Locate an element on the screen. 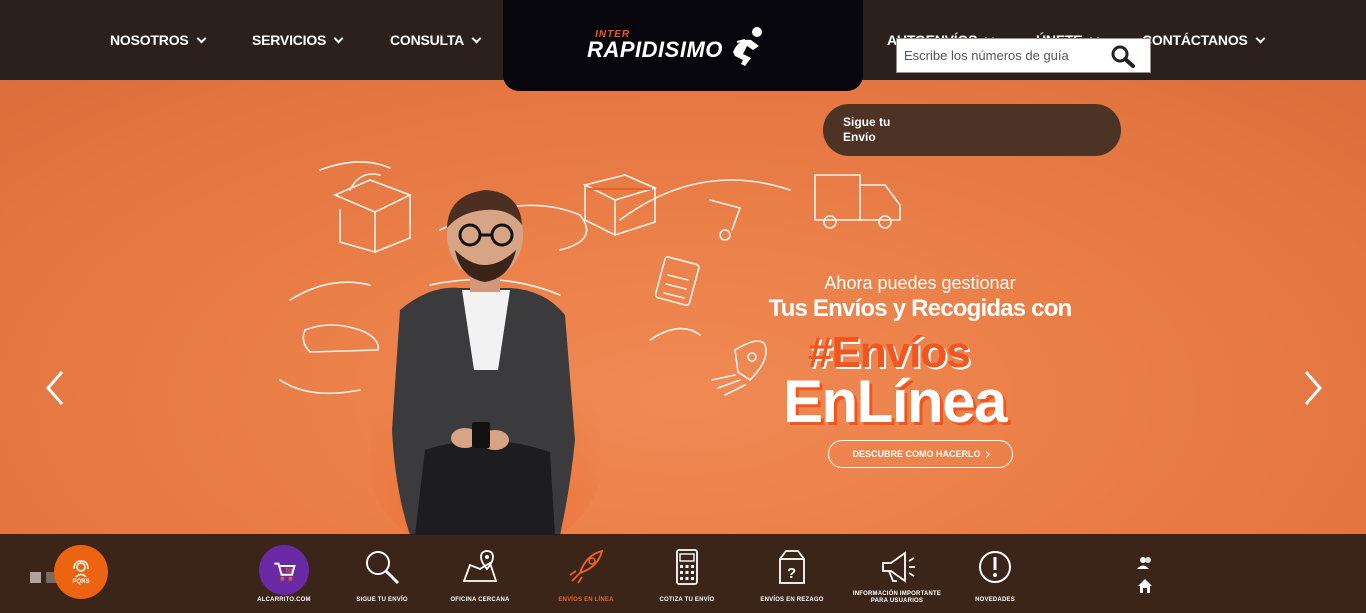 Image resolution: width=1366 pixels, height=613 pixels. service-cotiza-envio: COTIZA TU ENVÍO is located at coordinates (687, 574).